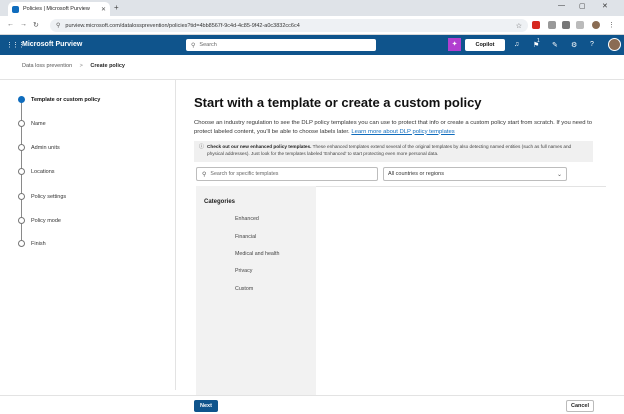 The image size is (624, 414). I want to click on wizard-step-name: Name, so click(32, 123).